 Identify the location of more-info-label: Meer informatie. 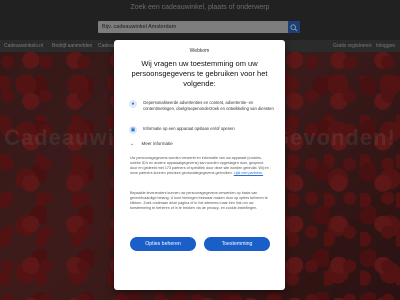
(157, 143).